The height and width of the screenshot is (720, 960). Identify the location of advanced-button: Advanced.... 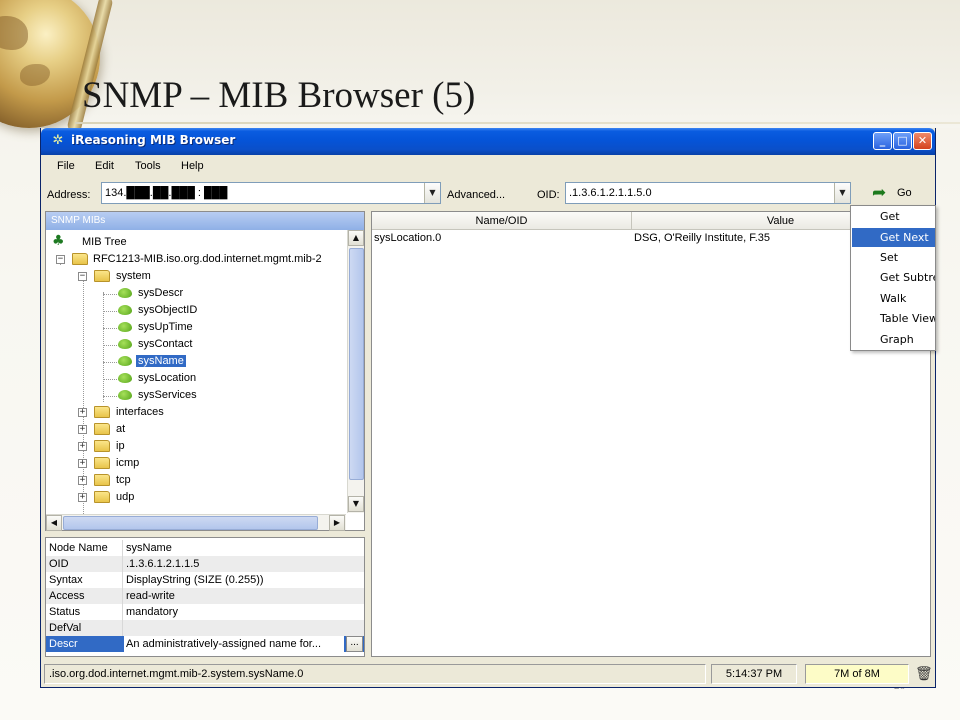
(476, 195).